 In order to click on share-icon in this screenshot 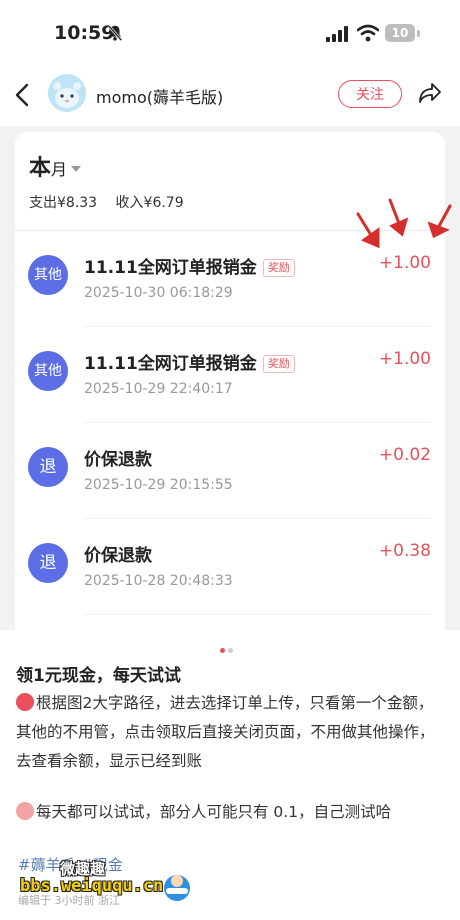, I will do `click(430, 93)`.